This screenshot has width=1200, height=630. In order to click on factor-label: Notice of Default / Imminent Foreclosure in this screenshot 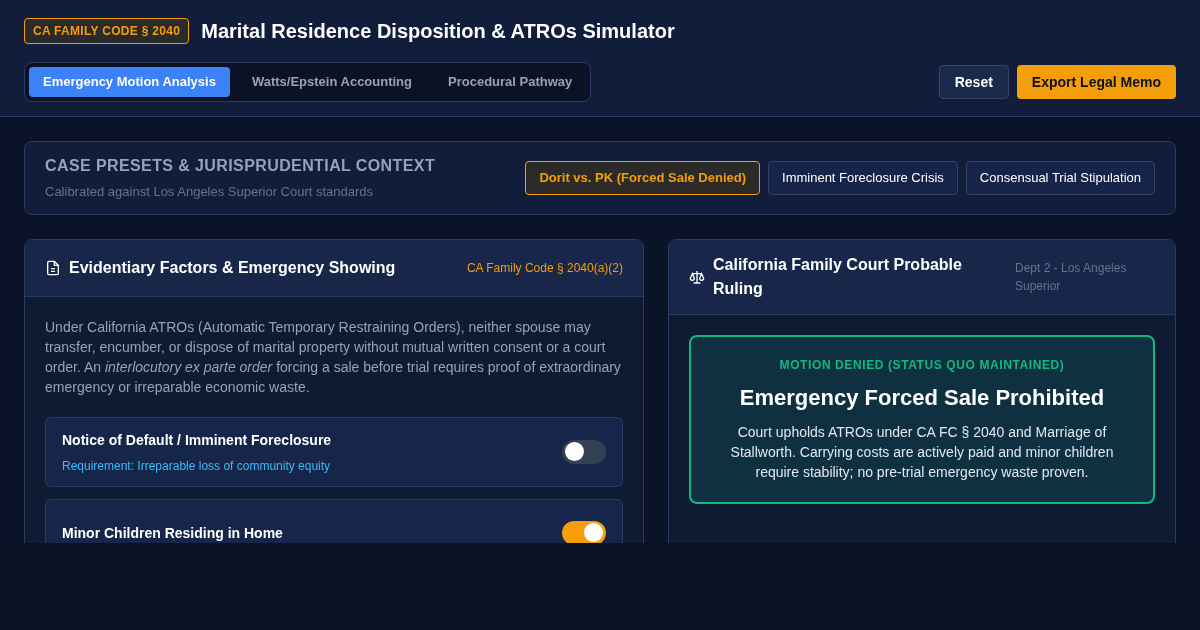, I will do `click(197, 440)`.